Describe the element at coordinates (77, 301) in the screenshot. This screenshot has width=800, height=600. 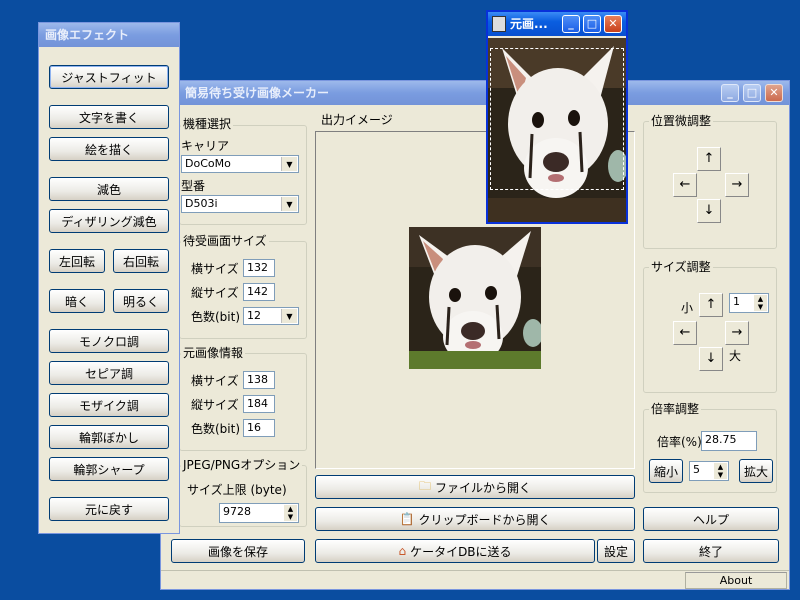
I see `darker-button: 暗く` at that location.